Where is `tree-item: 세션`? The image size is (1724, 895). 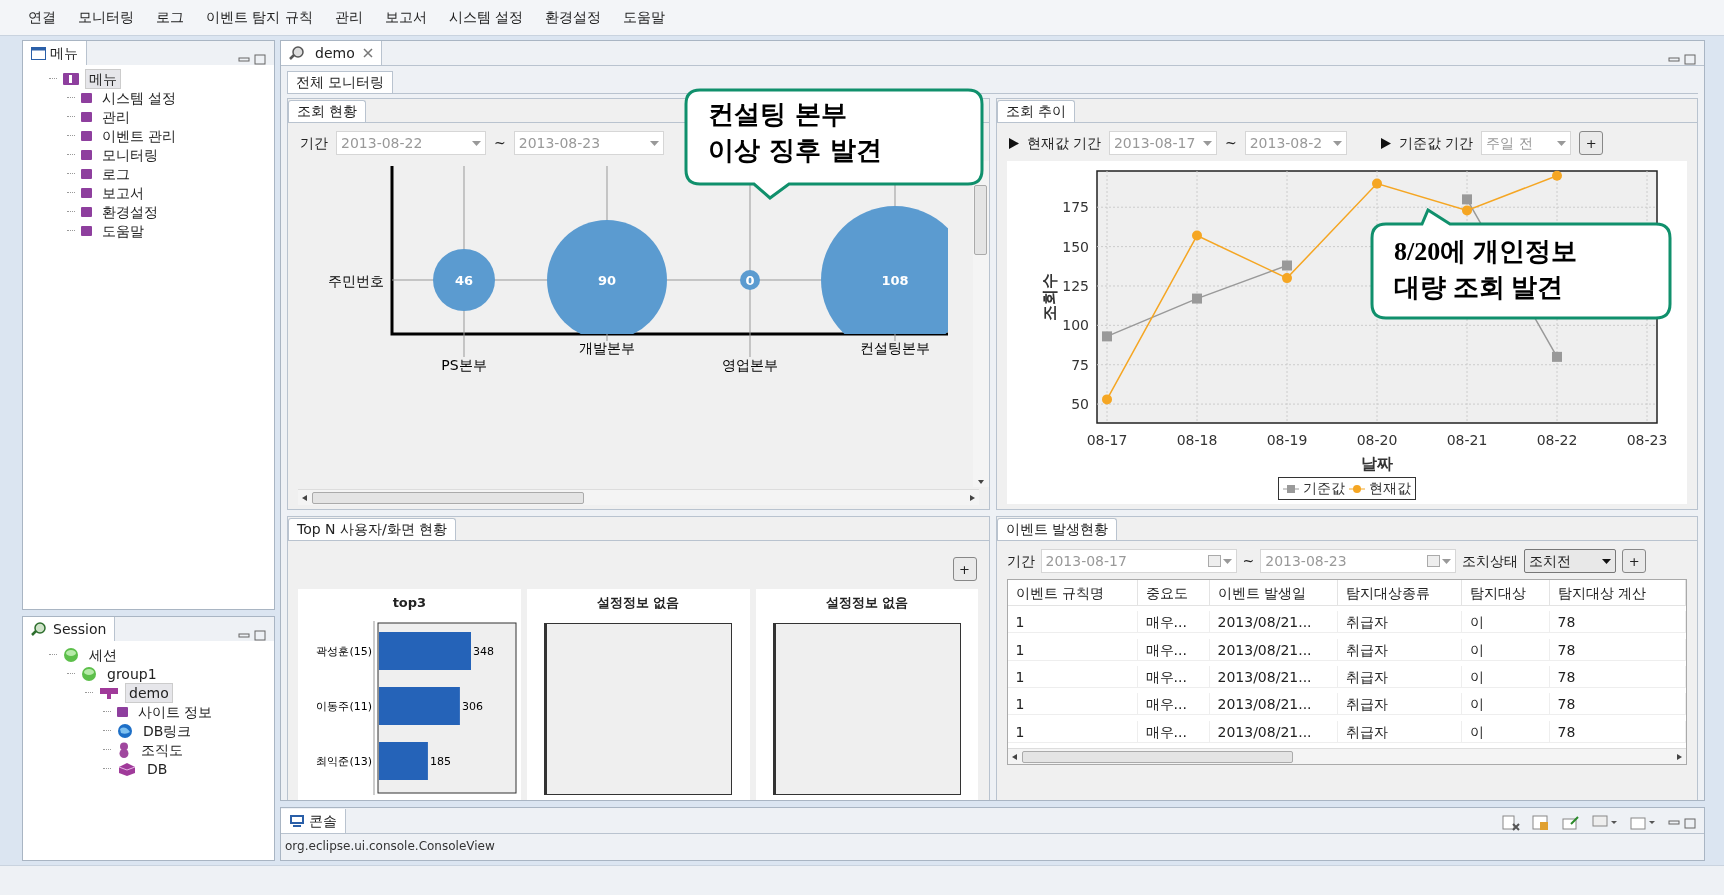
tree-item: 세션 is located at coordinates (103, 654).